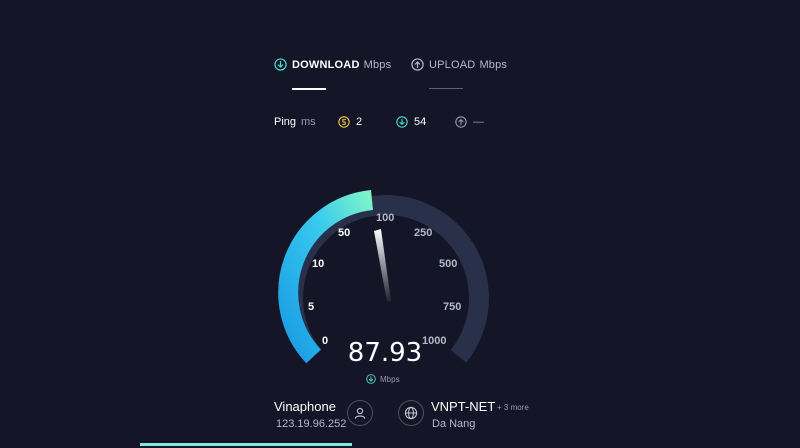 The width and height of the screenshot is (800, 448). I want to click on speed-gauge, so click(383, 277).